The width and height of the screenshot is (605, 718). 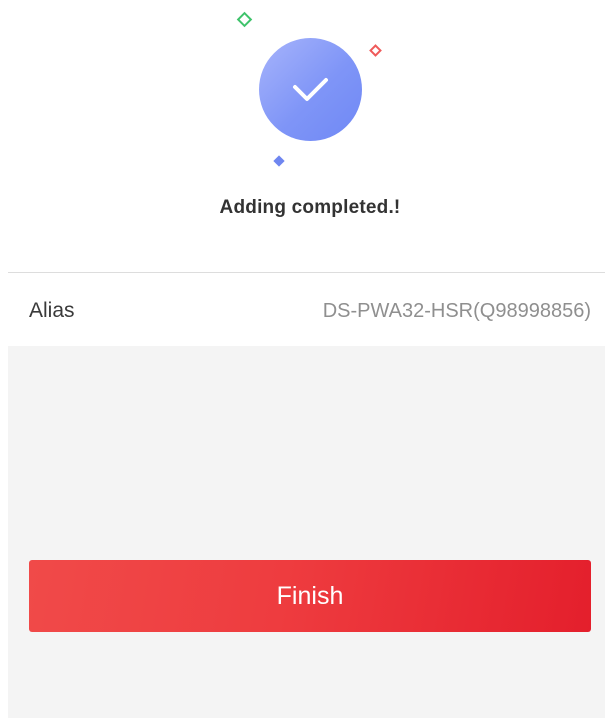 I want to click on status-message: Adding completed.!, so click(x=310, y=207).